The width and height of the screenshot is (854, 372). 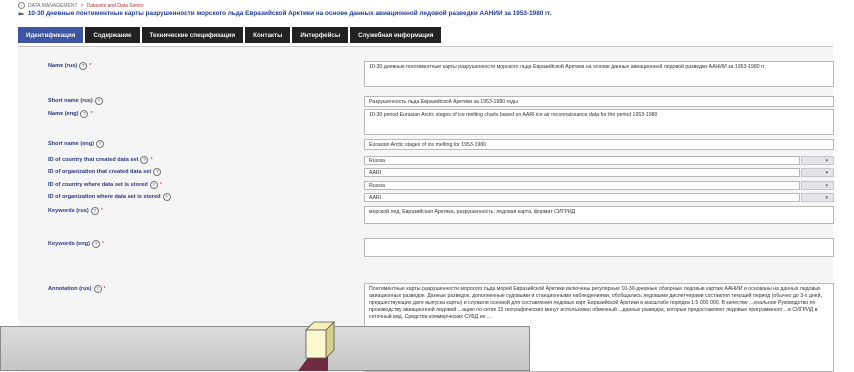 I want to click on keywords-eng-label: Keywords (eng) ? *, so click(x=76, y=244).